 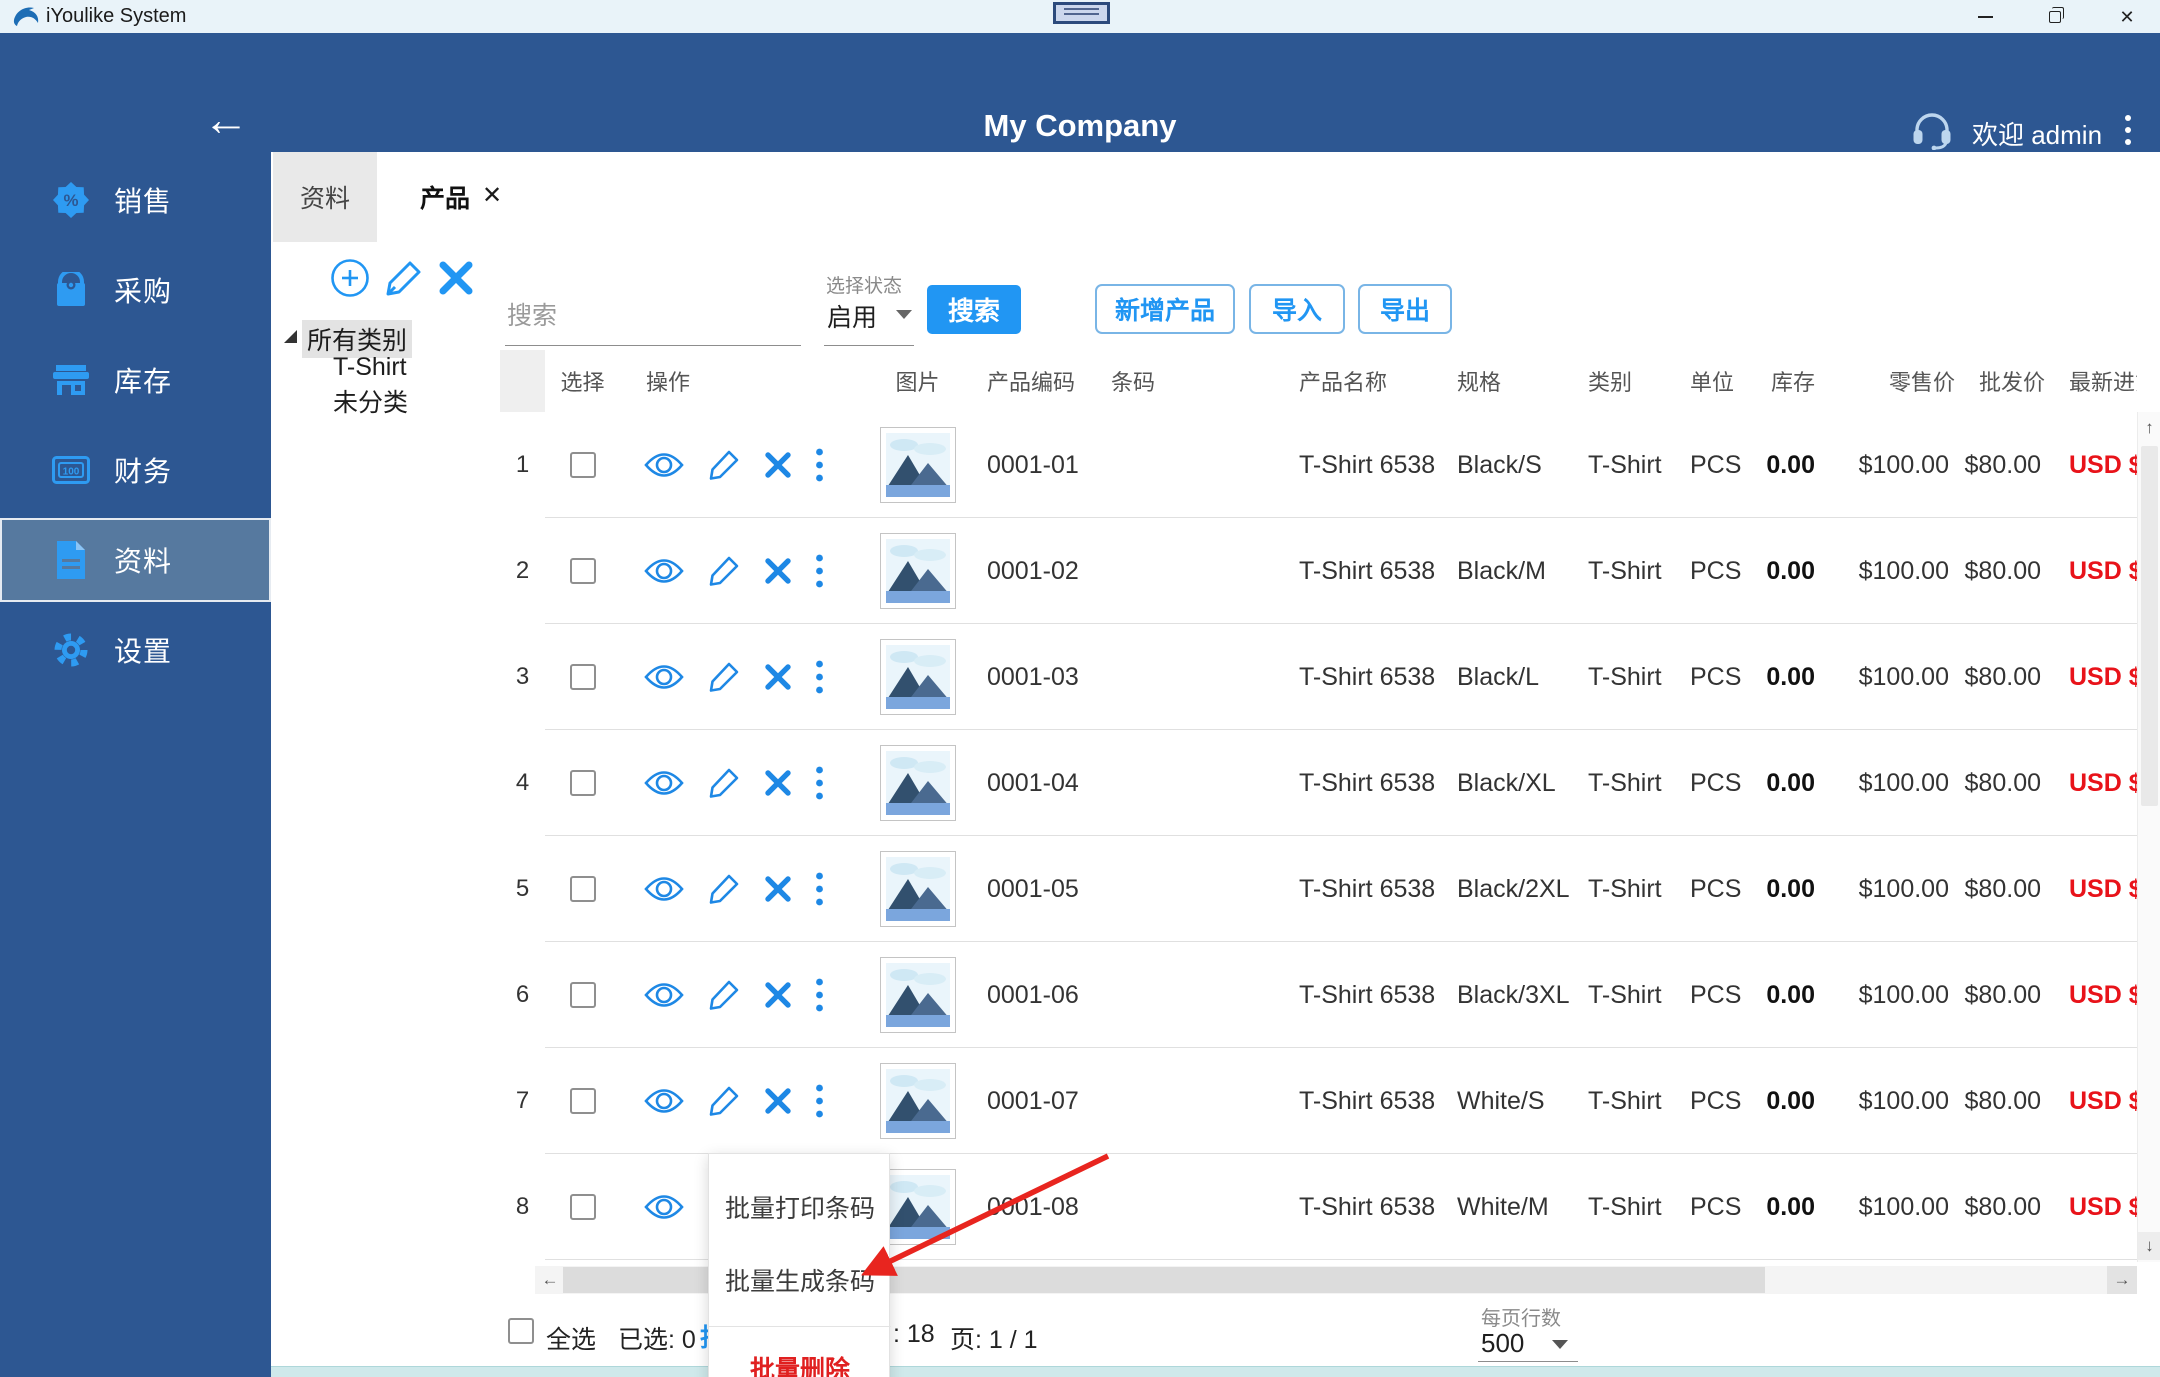 What do you see at coordinates (2103, 994) in the screenshot?
I see `cell-latest-purchase-price: USD $5` at bounding box center [2103, 994].